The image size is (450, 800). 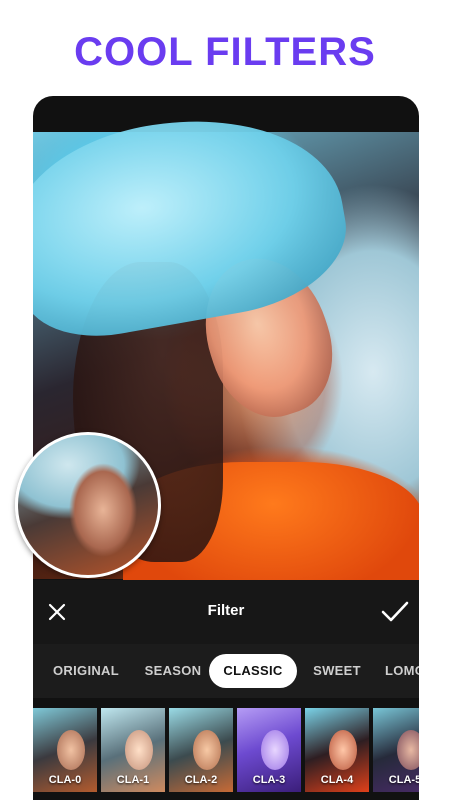 What do you see at coordinates (201, 780) in the screenshot?
I see `filter-label: CLA-2` at bounding box center [201, 780].